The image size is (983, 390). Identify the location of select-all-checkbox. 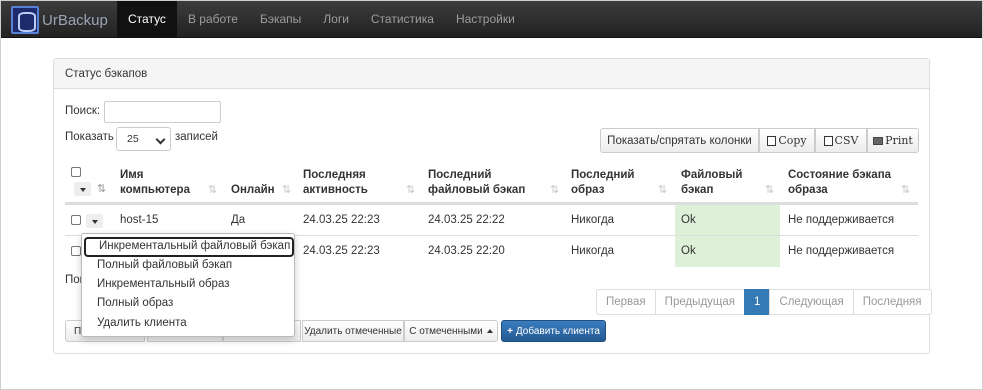
(76, 172).